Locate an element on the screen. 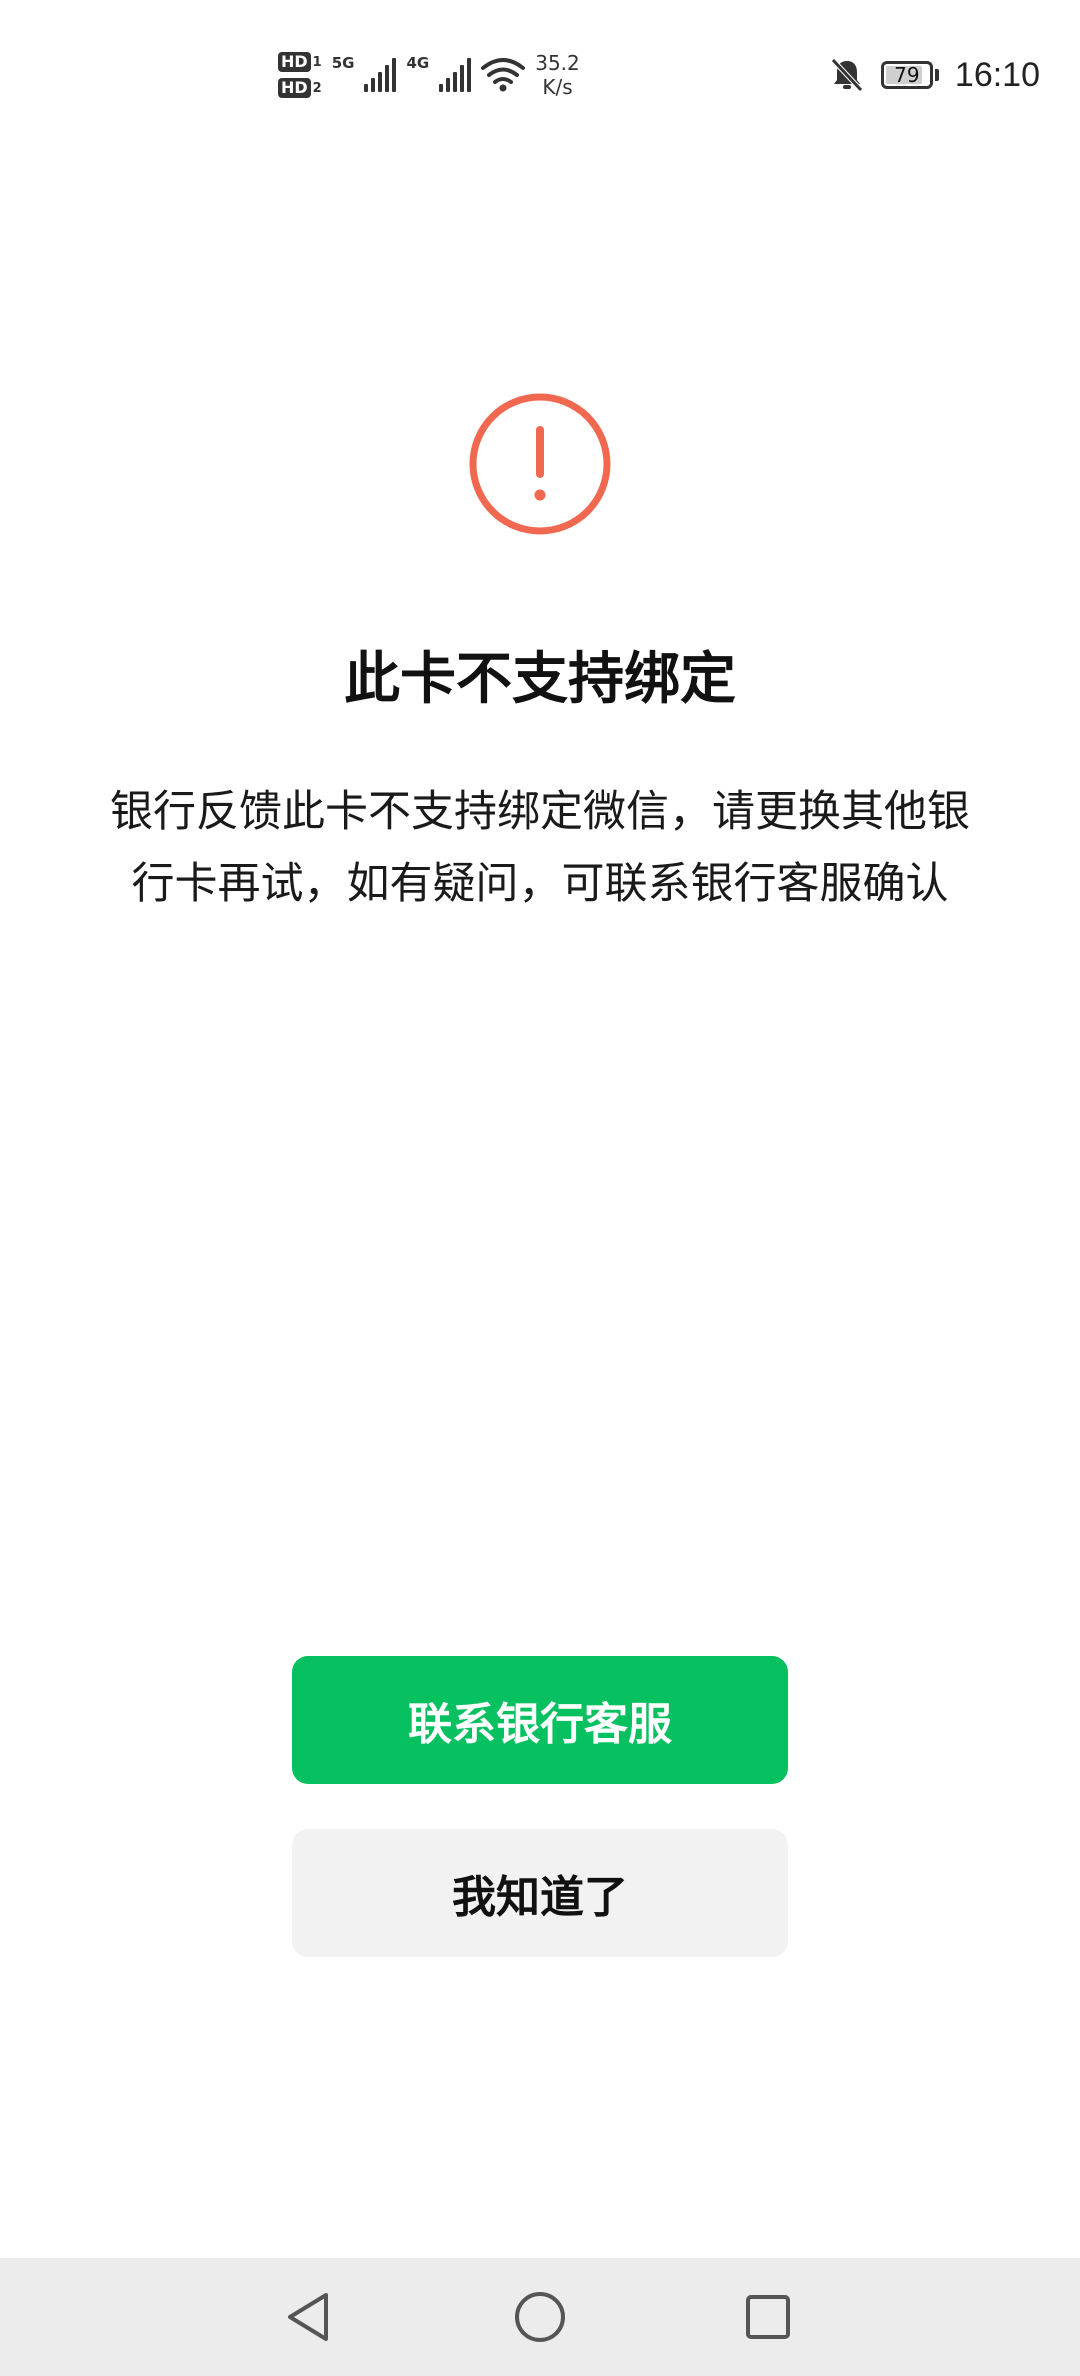 The image size is (1080, 2376). network-speed: 35.2 K/s is located at coordinates (557, 75).